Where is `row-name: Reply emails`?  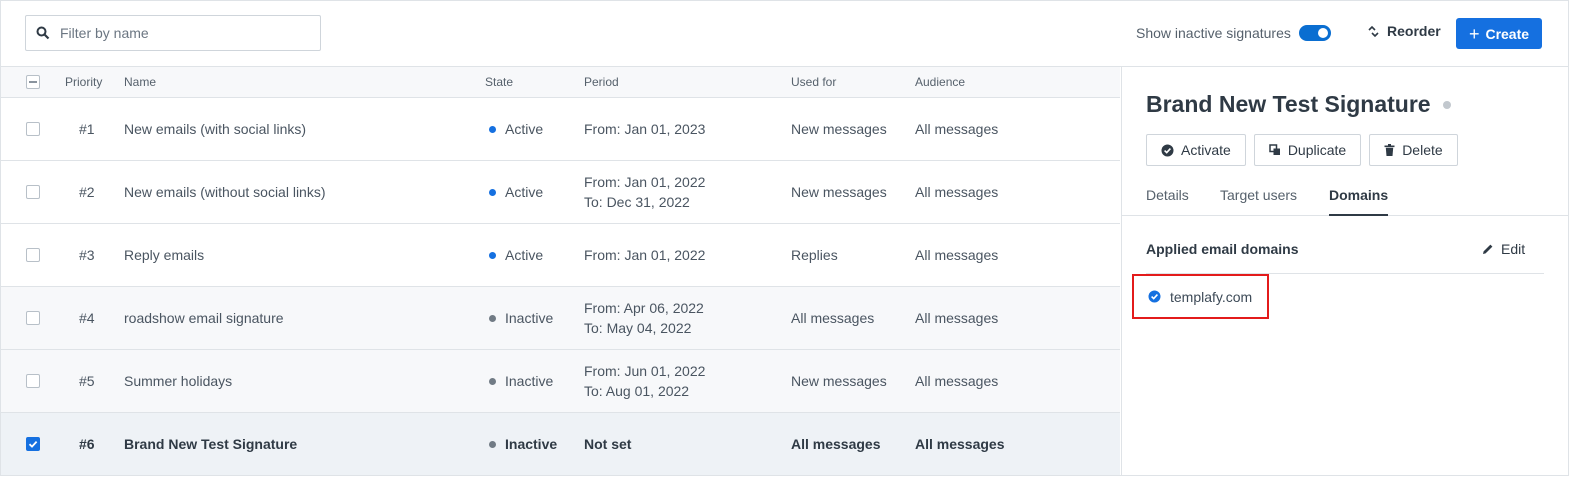 row-name: Reply emails is located at coordinates (164, 255).